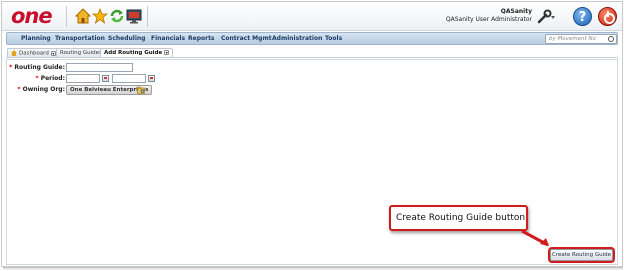 The width and height of the screenshot is (624, 271). Describe the element at coordinates (134, 16) in the screenshot. I see `reports-monitor-icon` at that location.